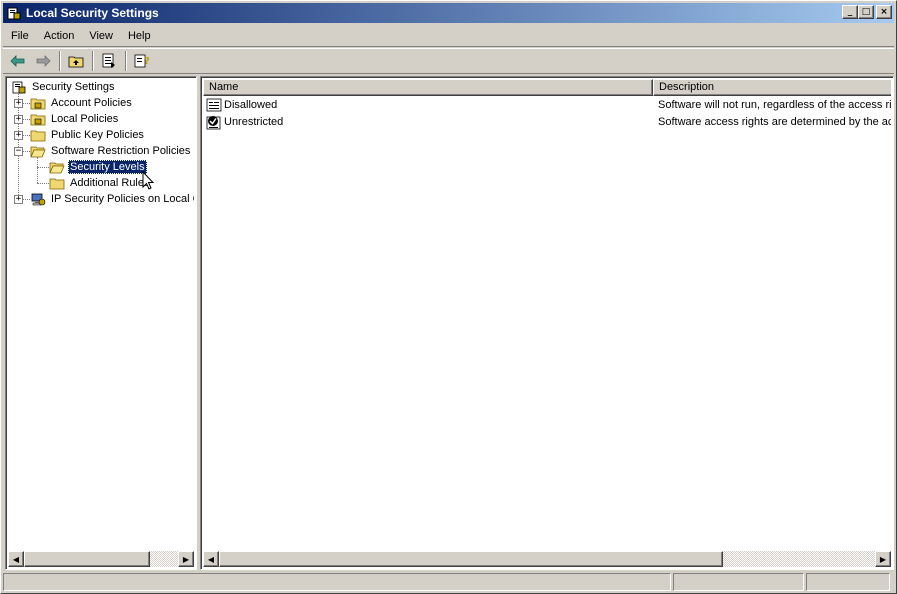 This screenshot has height=594, width=897. I want to click on menu-help: Help, so click(139, 36).